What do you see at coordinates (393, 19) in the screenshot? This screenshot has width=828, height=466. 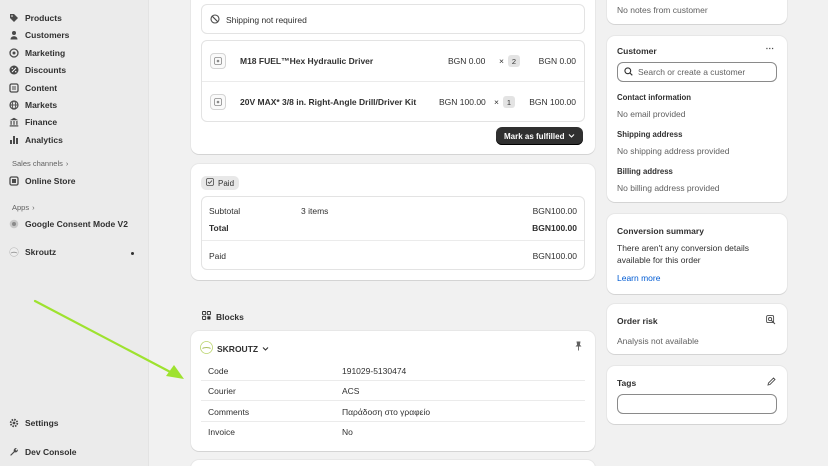 I see `shipping-note-box: Shipping not required` at bounding box center [393, 19].